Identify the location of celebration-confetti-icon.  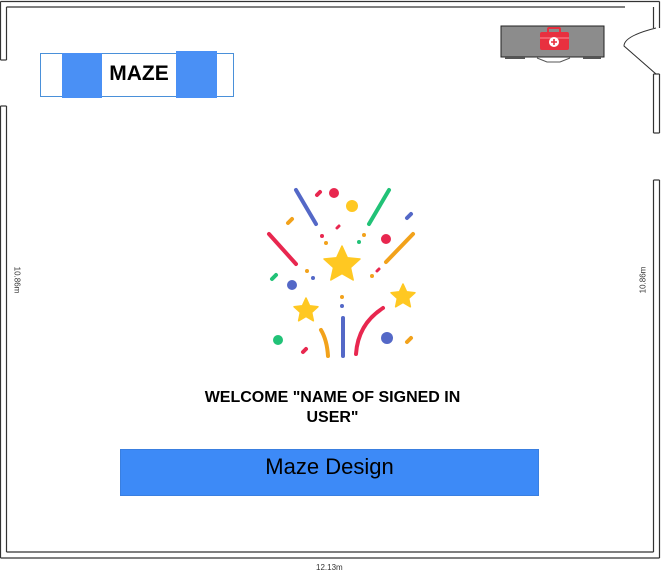
(341, 273).